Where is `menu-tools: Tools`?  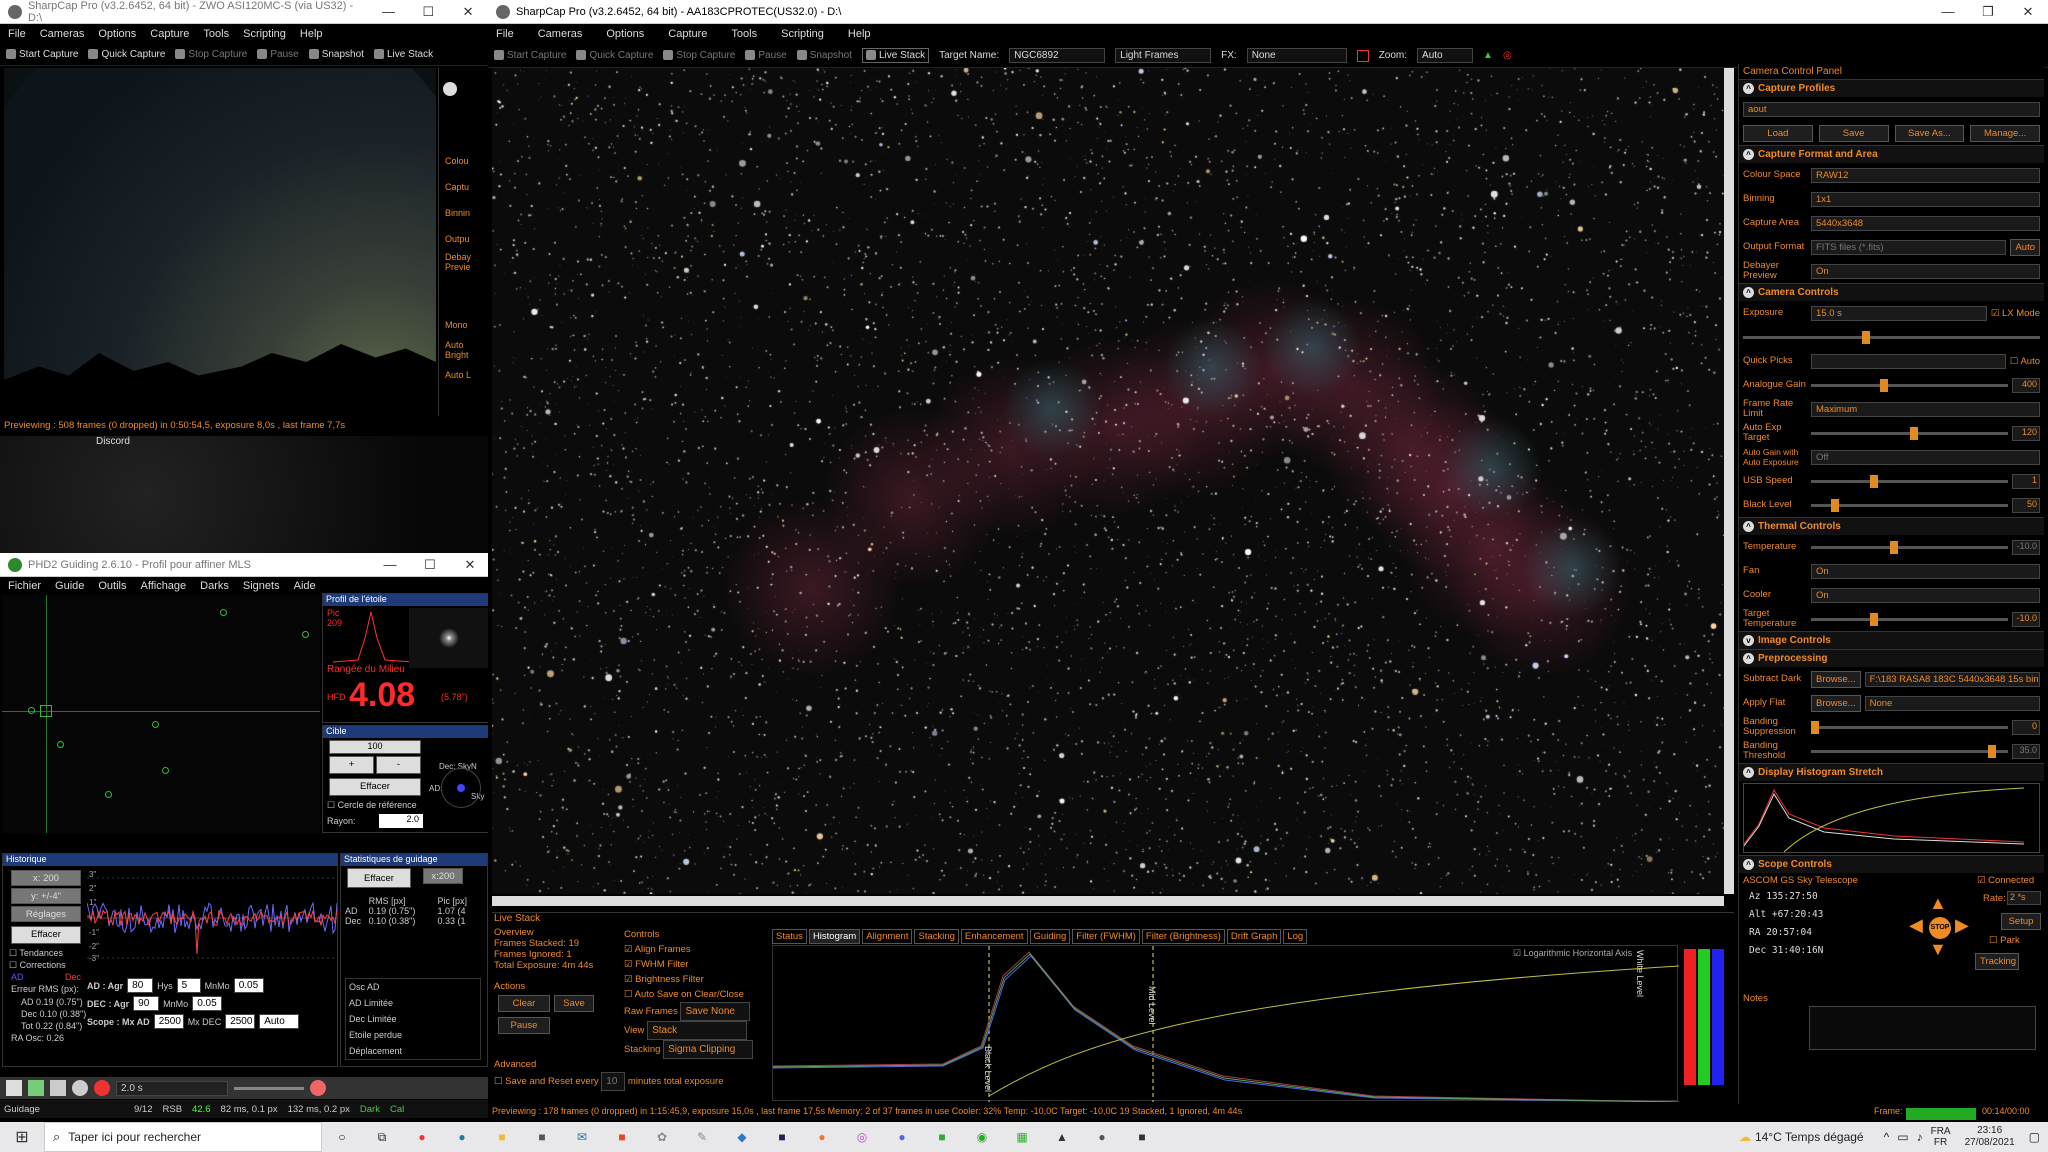
menu-tools: Tools is located at coordinates (216, 34).